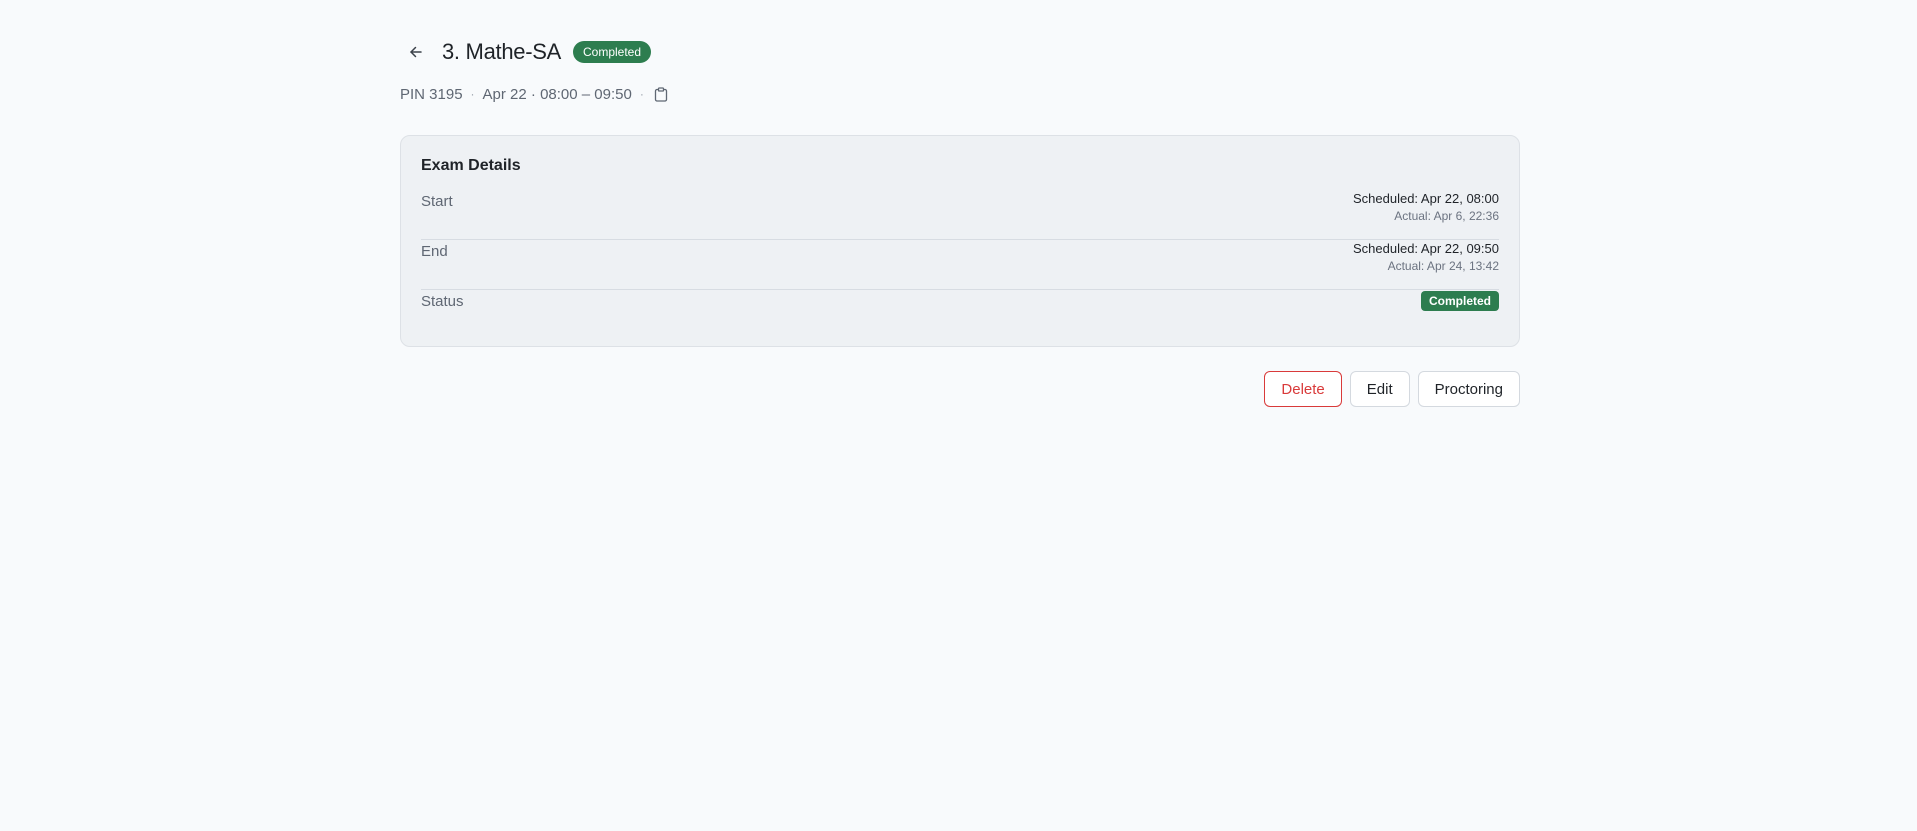 The image size is (1917, 831). I want to click on copy-button, so click(661, 94).